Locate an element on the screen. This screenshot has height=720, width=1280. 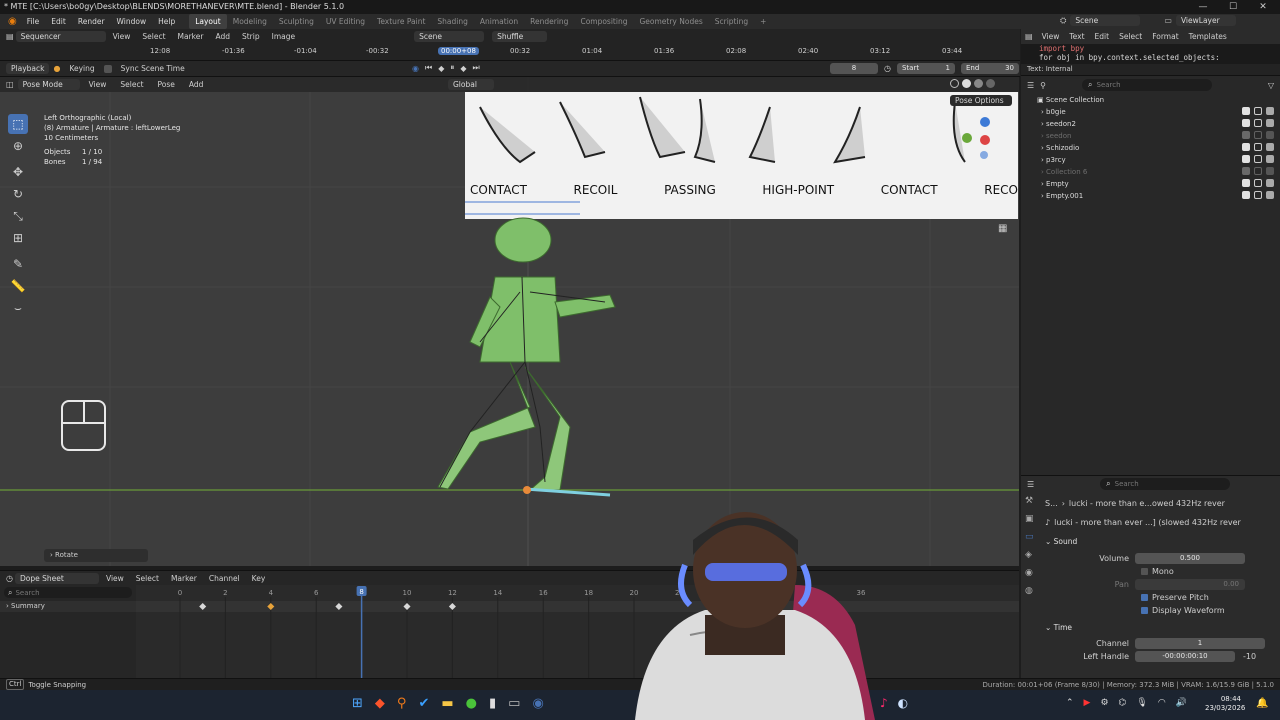
vp-menu-view: View is located at coordinates (98, 84).